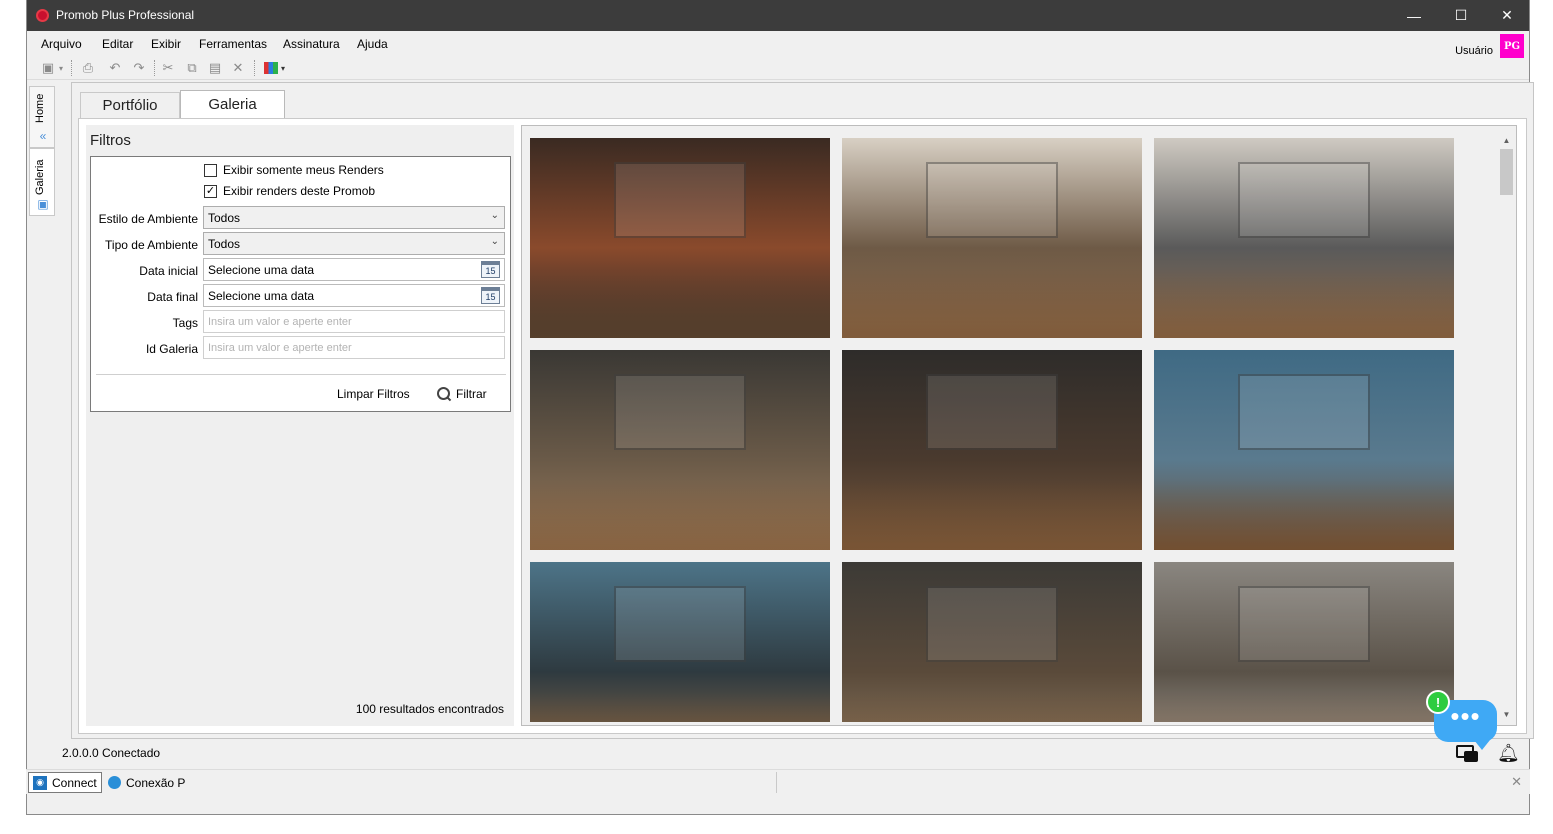 The width and height of the screenshot is (1553, 834). What do you see at coordinates (168, 271) in the screenshot?
I see `data-inicial-label: Data inicial` at bounding box center [168, 271].